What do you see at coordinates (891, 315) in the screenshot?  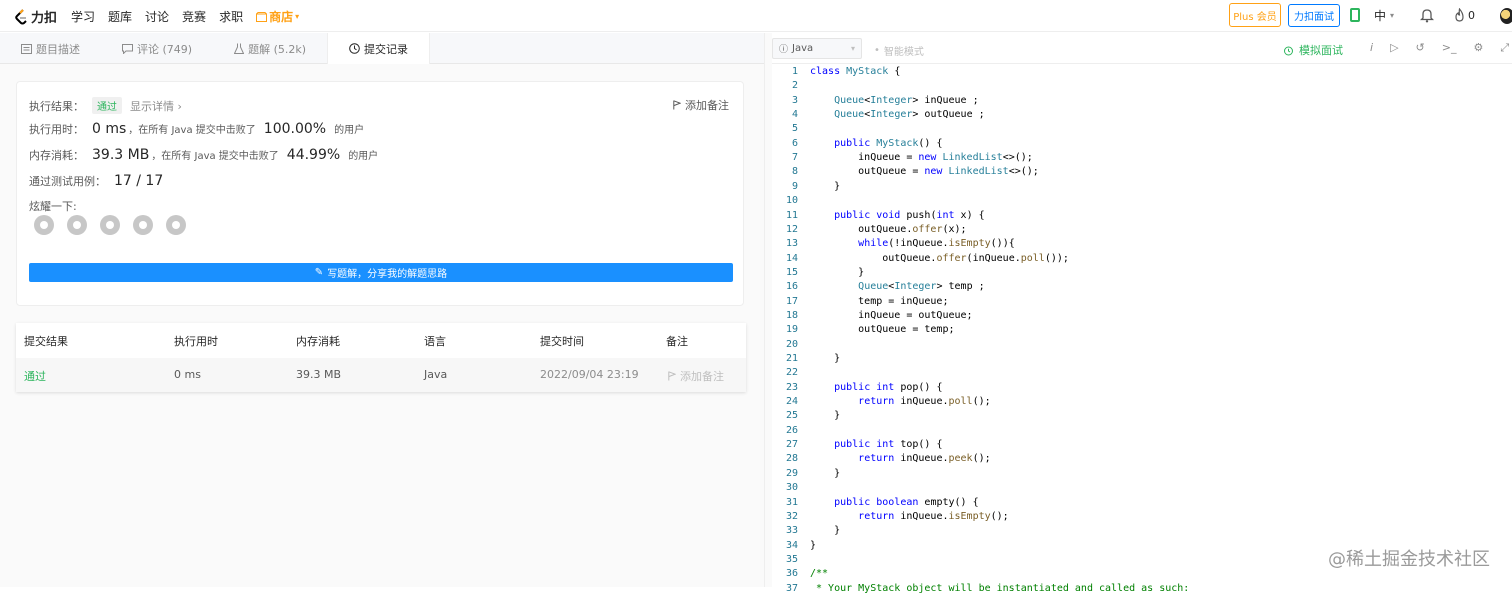 I see `code-line: inQueue = outQueue;` at bounding box center [891, 315].